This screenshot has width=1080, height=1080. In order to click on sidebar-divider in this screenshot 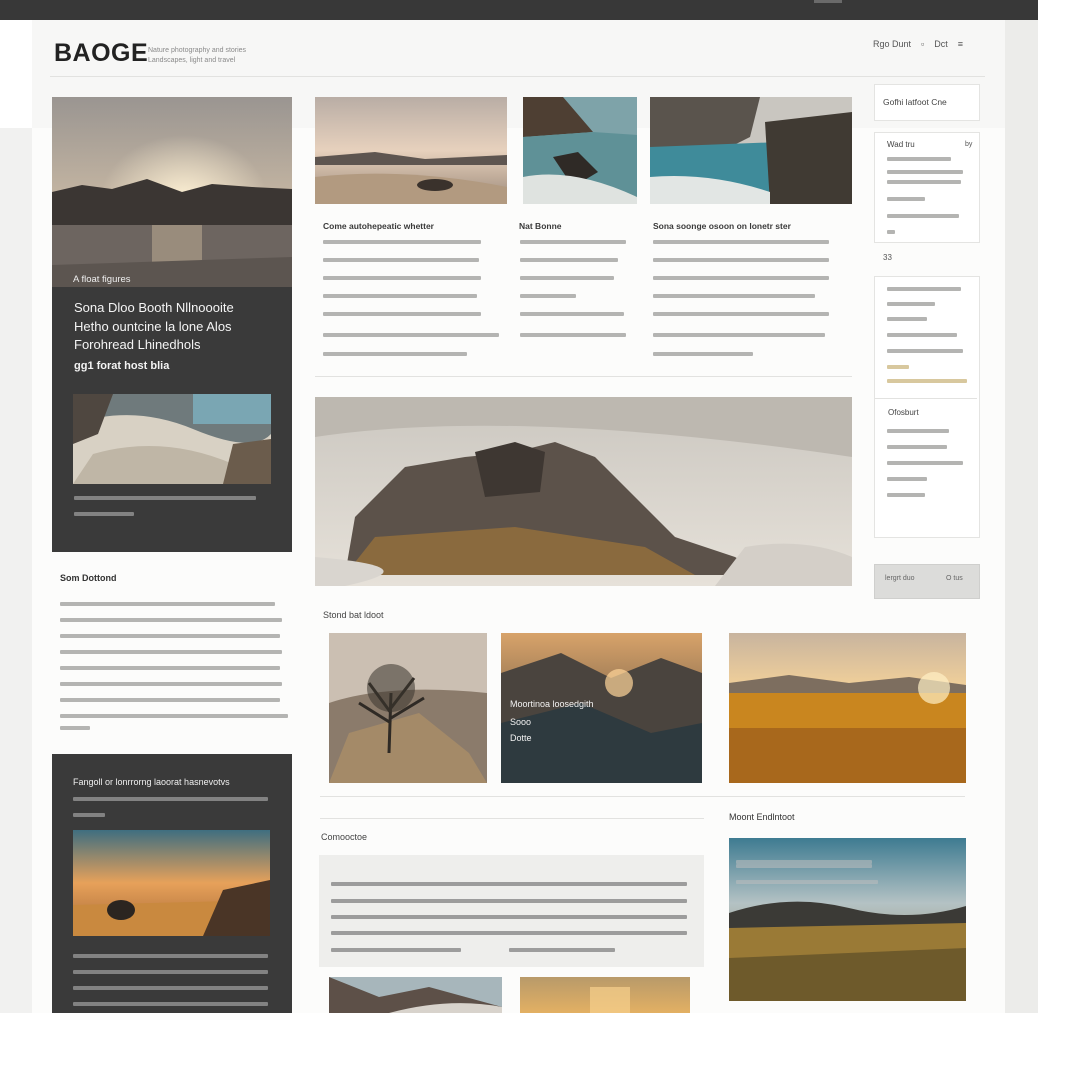, I will do `click(926, 398)`.